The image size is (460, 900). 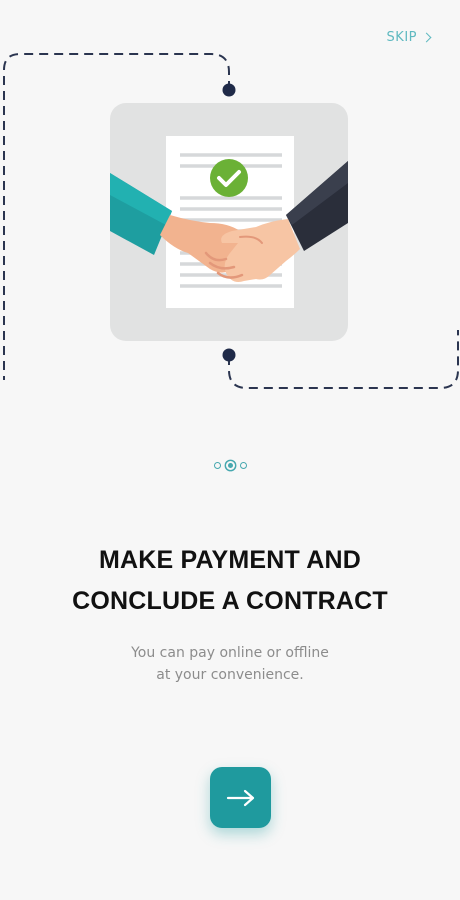 What do you see at coordinates (229, 178) in the screenshot?
I see `checkmark-icon` at bounding box center [229, 178].